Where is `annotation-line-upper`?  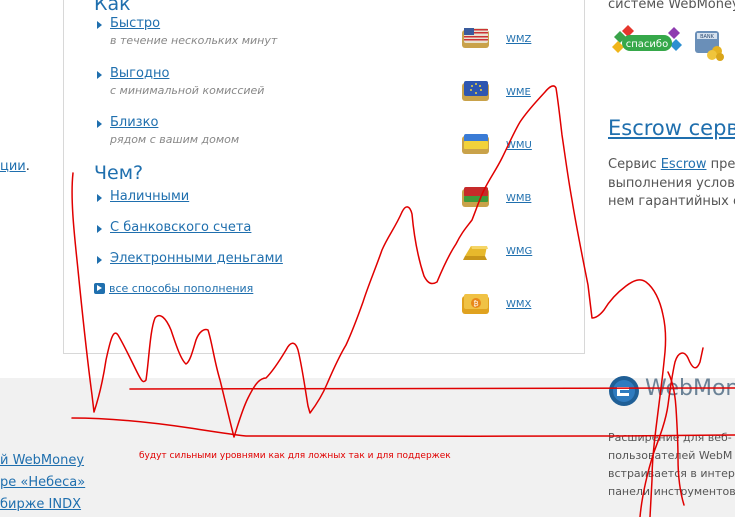 annotation-line-upper is located at coordinates (432, 388).